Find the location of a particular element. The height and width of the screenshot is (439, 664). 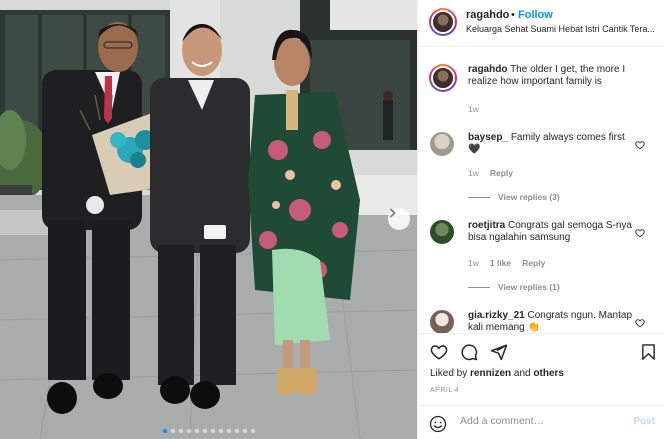

post-username: ragahdo is located at coordinates (487, 15).